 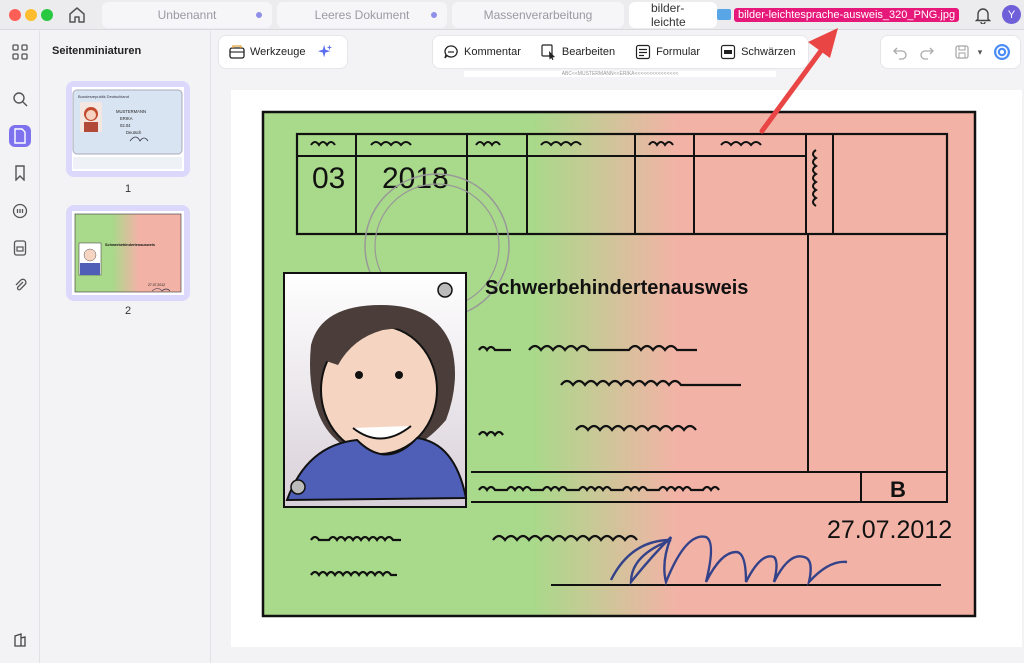 What do you see at coordinates (156, 285) in the screenshot?
I see `thumb2-date: 27.07.2012` at bounding box center [156, 285].